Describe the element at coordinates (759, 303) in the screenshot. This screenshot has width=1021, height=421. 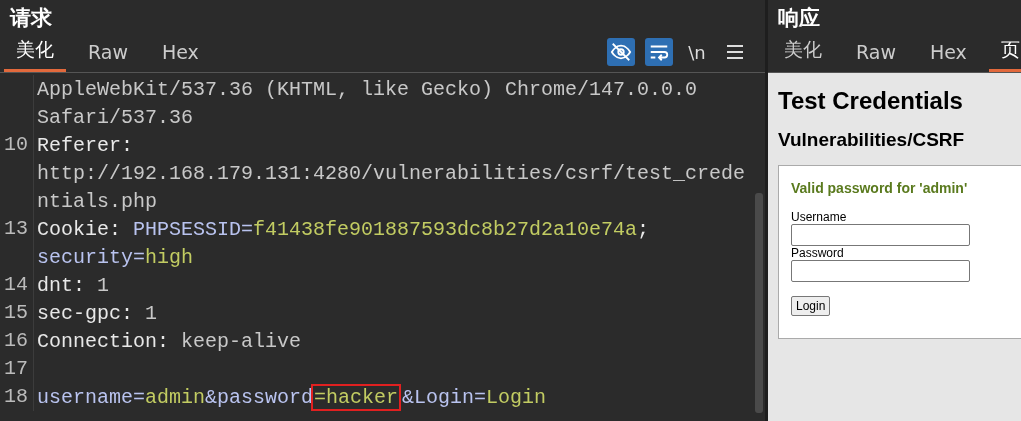
I see `scrollbar` at that location.